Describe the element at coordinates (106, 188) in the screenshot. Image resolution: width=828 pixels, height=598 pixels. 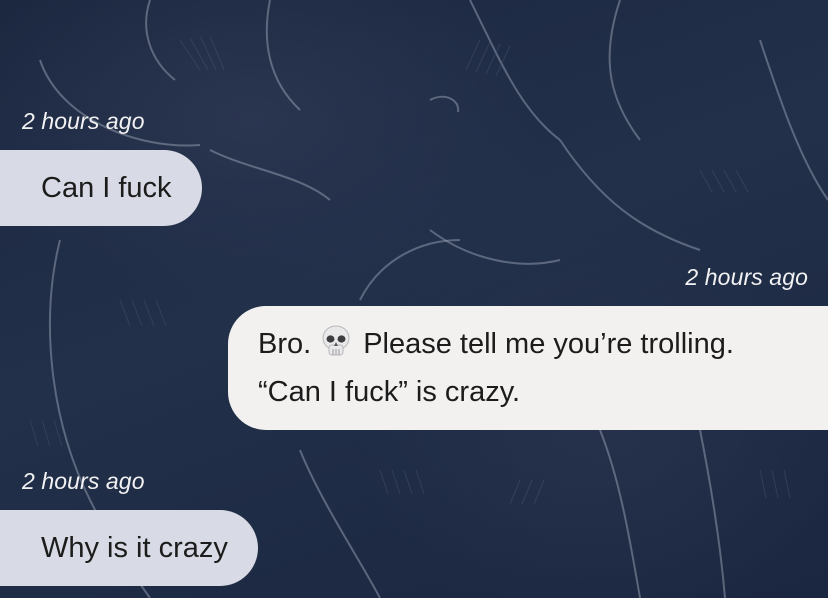
I see `message-text: Can I fuck` at that location.